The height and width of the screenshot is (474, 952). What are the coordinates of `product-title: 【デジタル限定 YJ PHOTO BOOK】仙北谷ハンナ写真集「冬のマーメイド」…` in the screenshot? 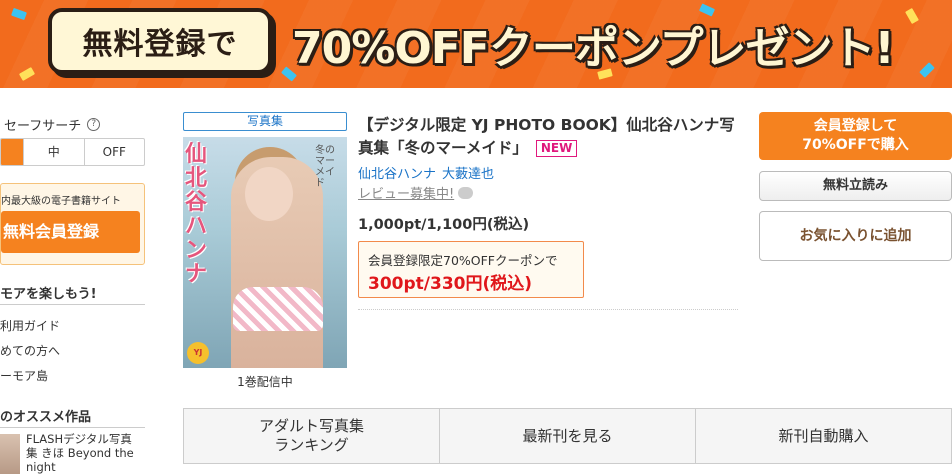 It's located at (551, 137).